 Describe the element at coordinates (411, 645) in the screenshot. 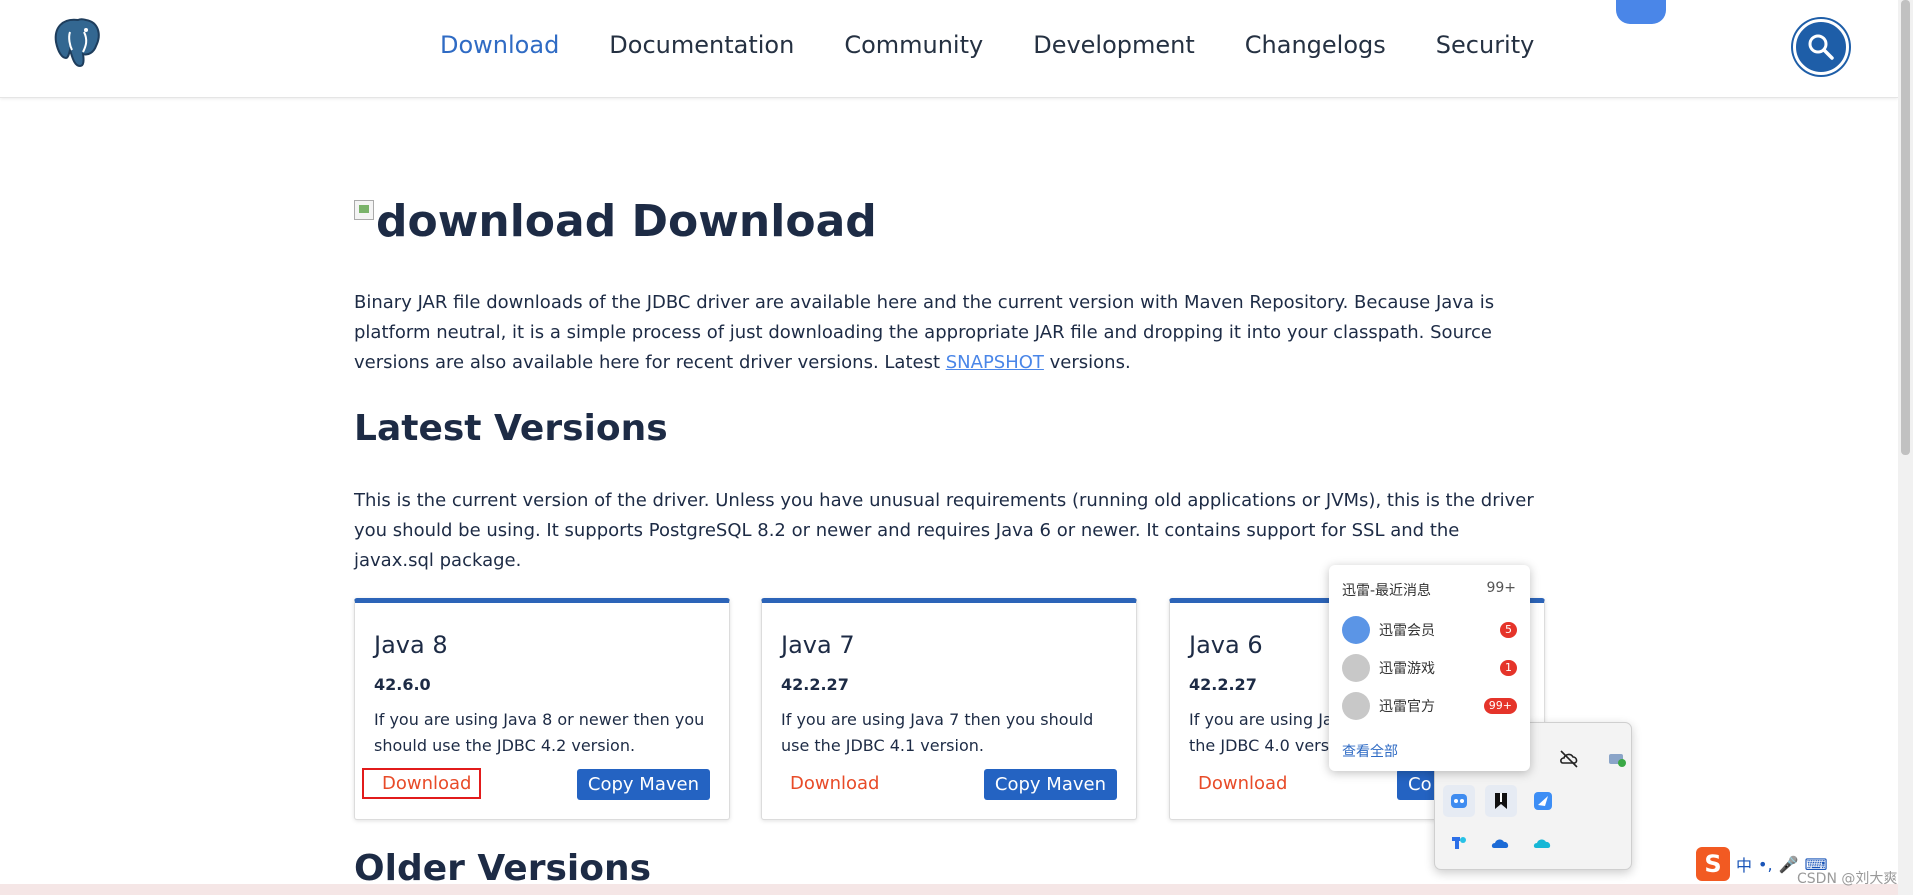

I see `card-title: Java 8` at that location.